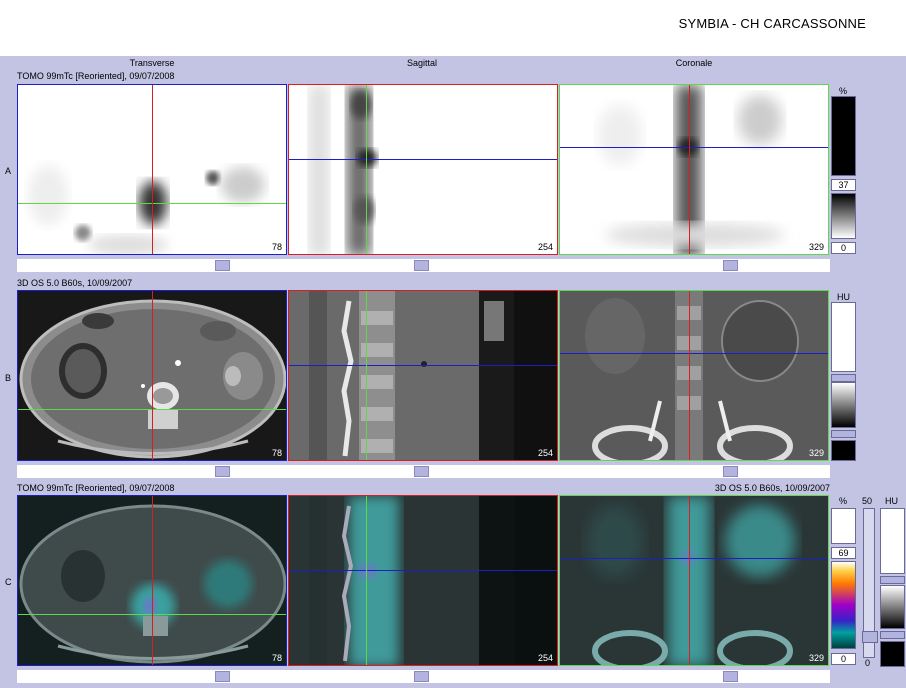 Image resolution: width=906 pixels, height=688 pixels. I want to click on fusion-coronal-image, so click(694, 580).